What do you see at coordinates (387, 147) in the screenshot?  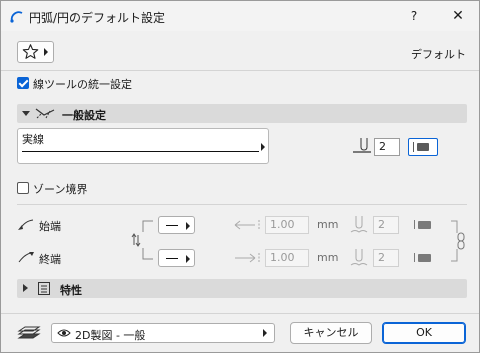 I see `pen-number-input: 2` at bounding box center [387, 147].